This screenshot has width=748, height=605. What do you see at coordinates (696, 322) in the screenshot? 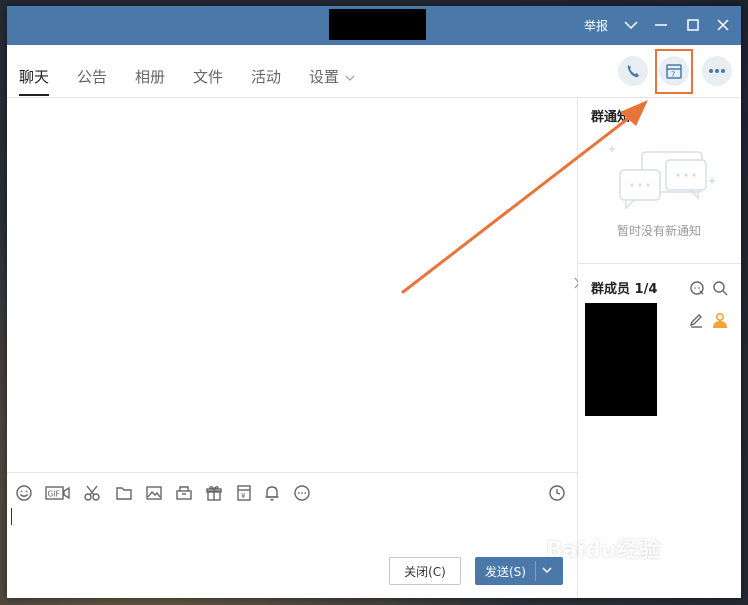
I see `edit-icon` at bounding box center [696, 322].